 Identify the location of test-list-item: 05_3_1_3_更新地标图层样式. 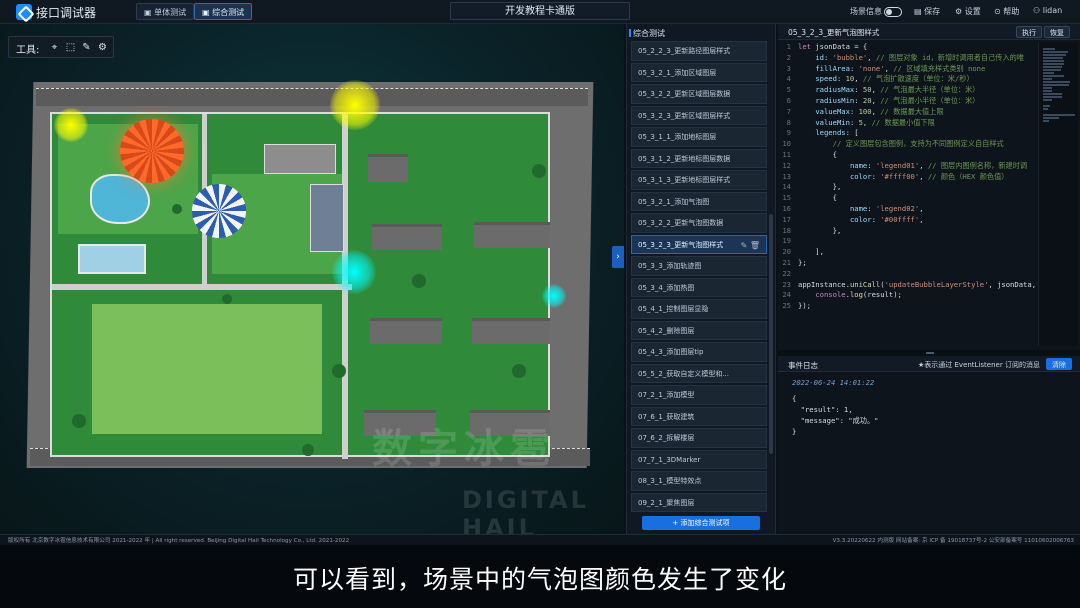
(699, 180).